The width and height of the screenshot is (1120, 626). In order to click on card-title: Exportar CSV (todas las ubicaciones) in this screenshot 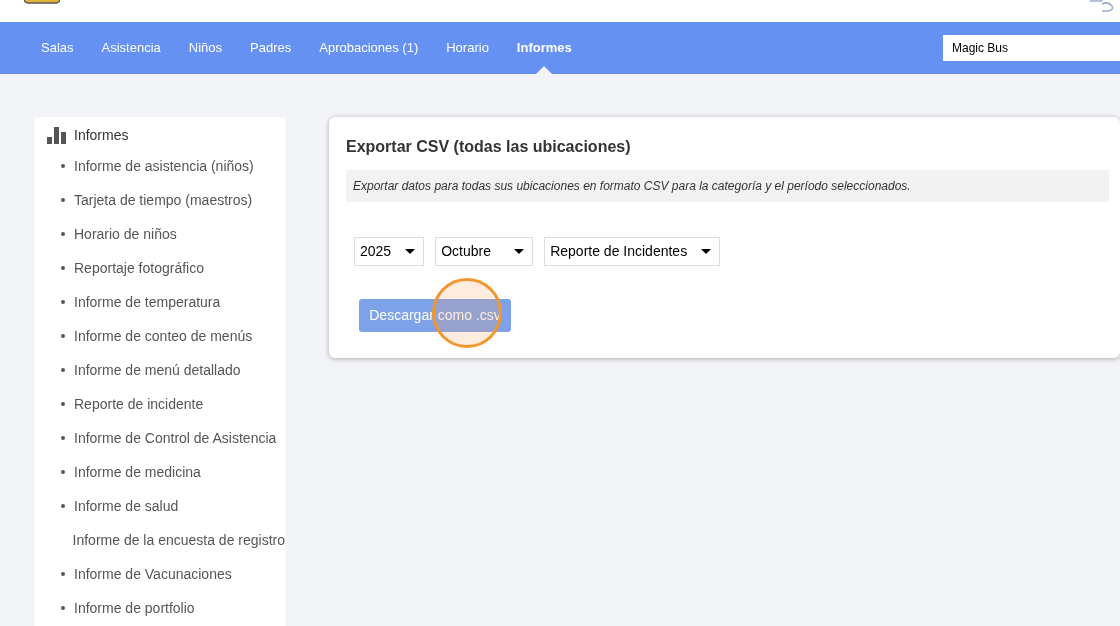, I will do `click(489, 146)`.